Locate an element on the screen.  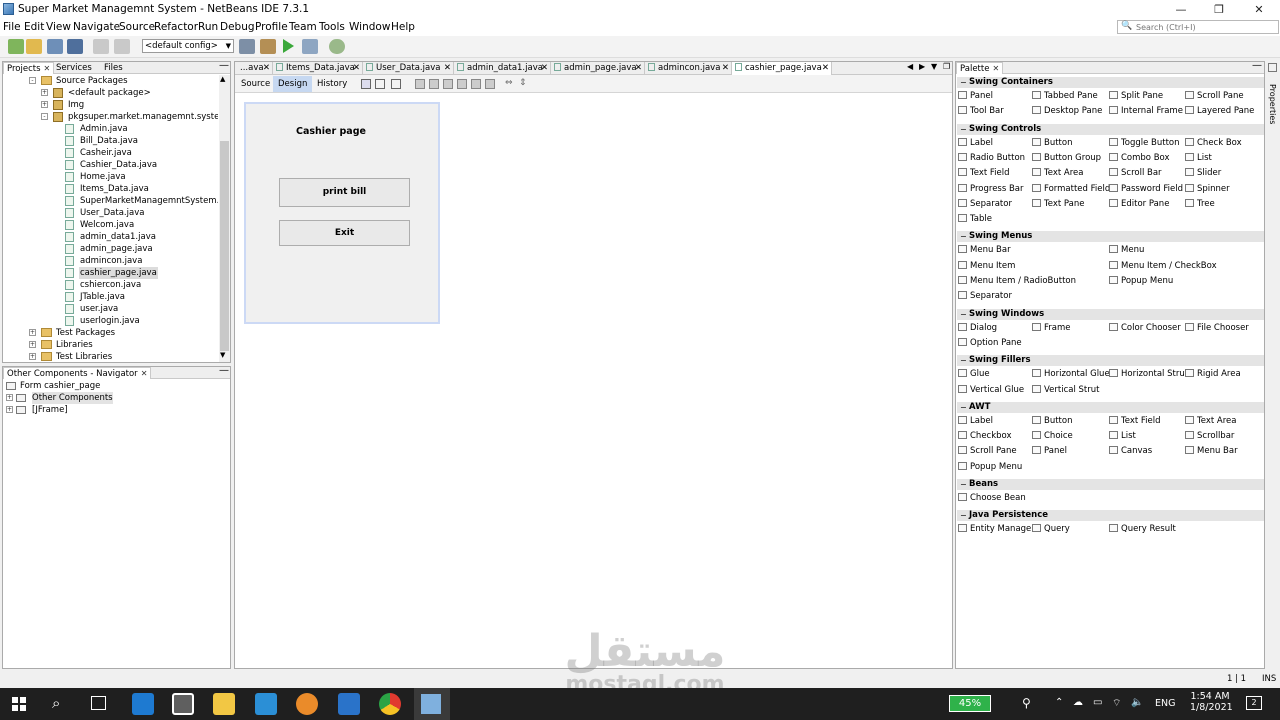
palette-item: Panel is located at coordinates (975, 96).